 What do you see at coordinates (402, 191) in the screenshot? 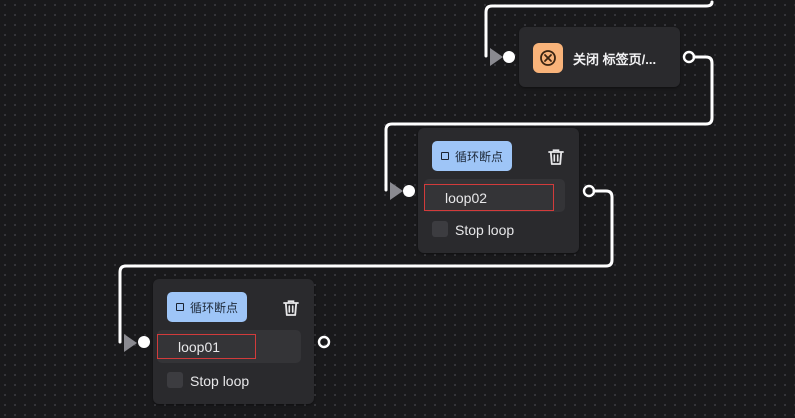
I see `loop02-input-port` at bounding box center [402, 191].